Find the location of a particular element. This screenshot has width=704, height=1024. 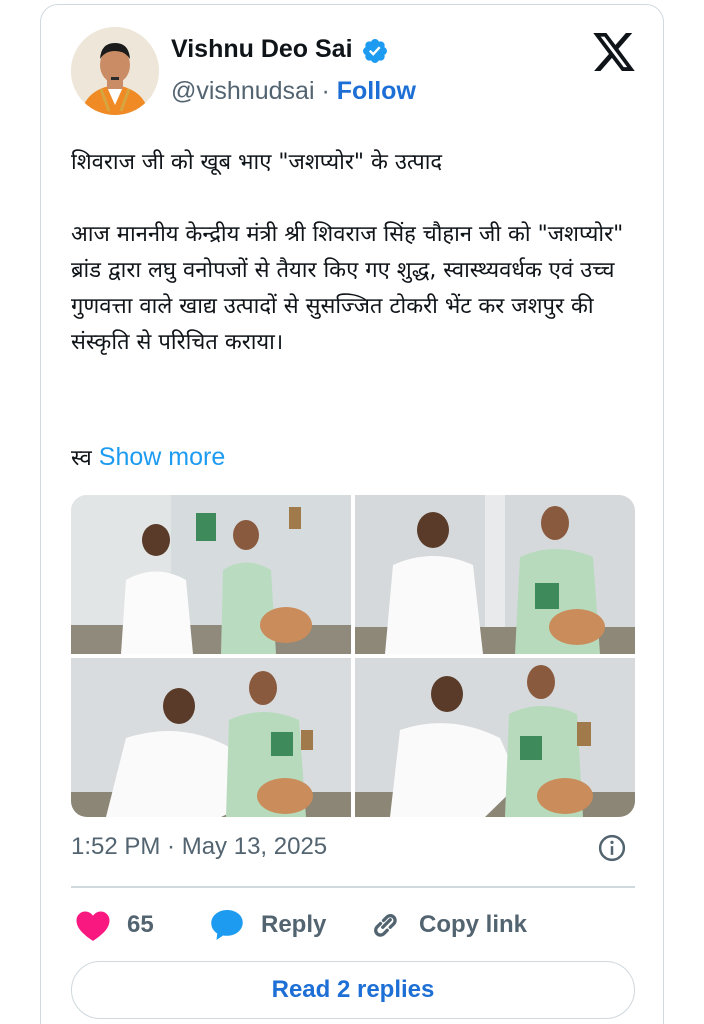

info-icon is located at coordinates (612, 848).